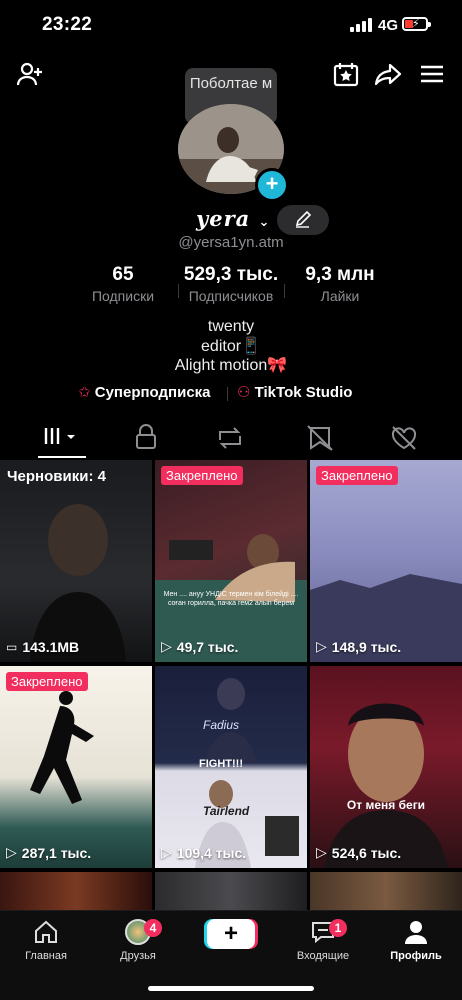 This screenshot has width=462, height=1000. What do you see at coordinates (303, 392) in the screenshot?
I see `link-label: TikTok Studio` at bounding box center [303, 392].